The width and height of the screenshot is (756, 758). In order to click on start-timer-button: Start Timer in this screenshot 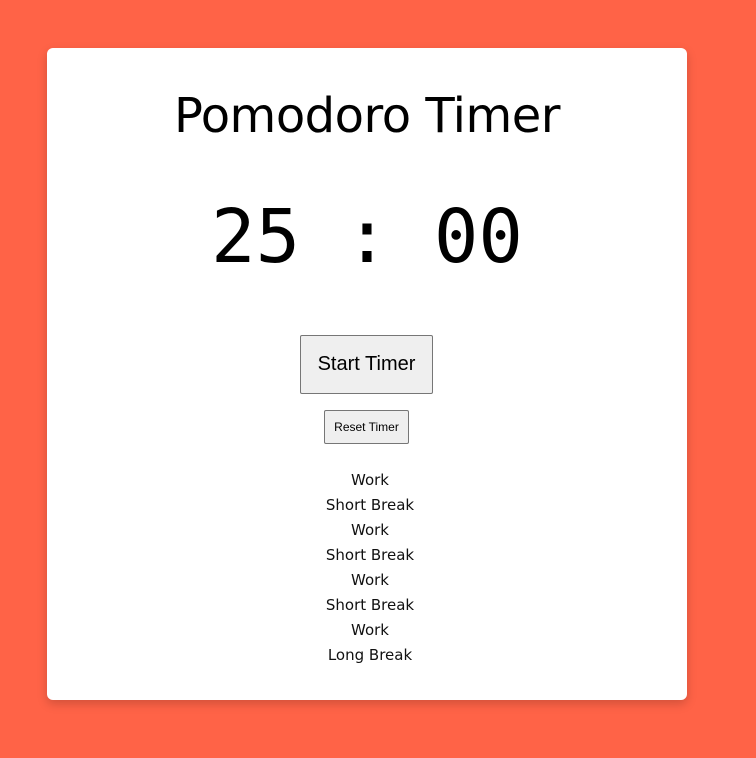, I will do `click(366, 364)`.